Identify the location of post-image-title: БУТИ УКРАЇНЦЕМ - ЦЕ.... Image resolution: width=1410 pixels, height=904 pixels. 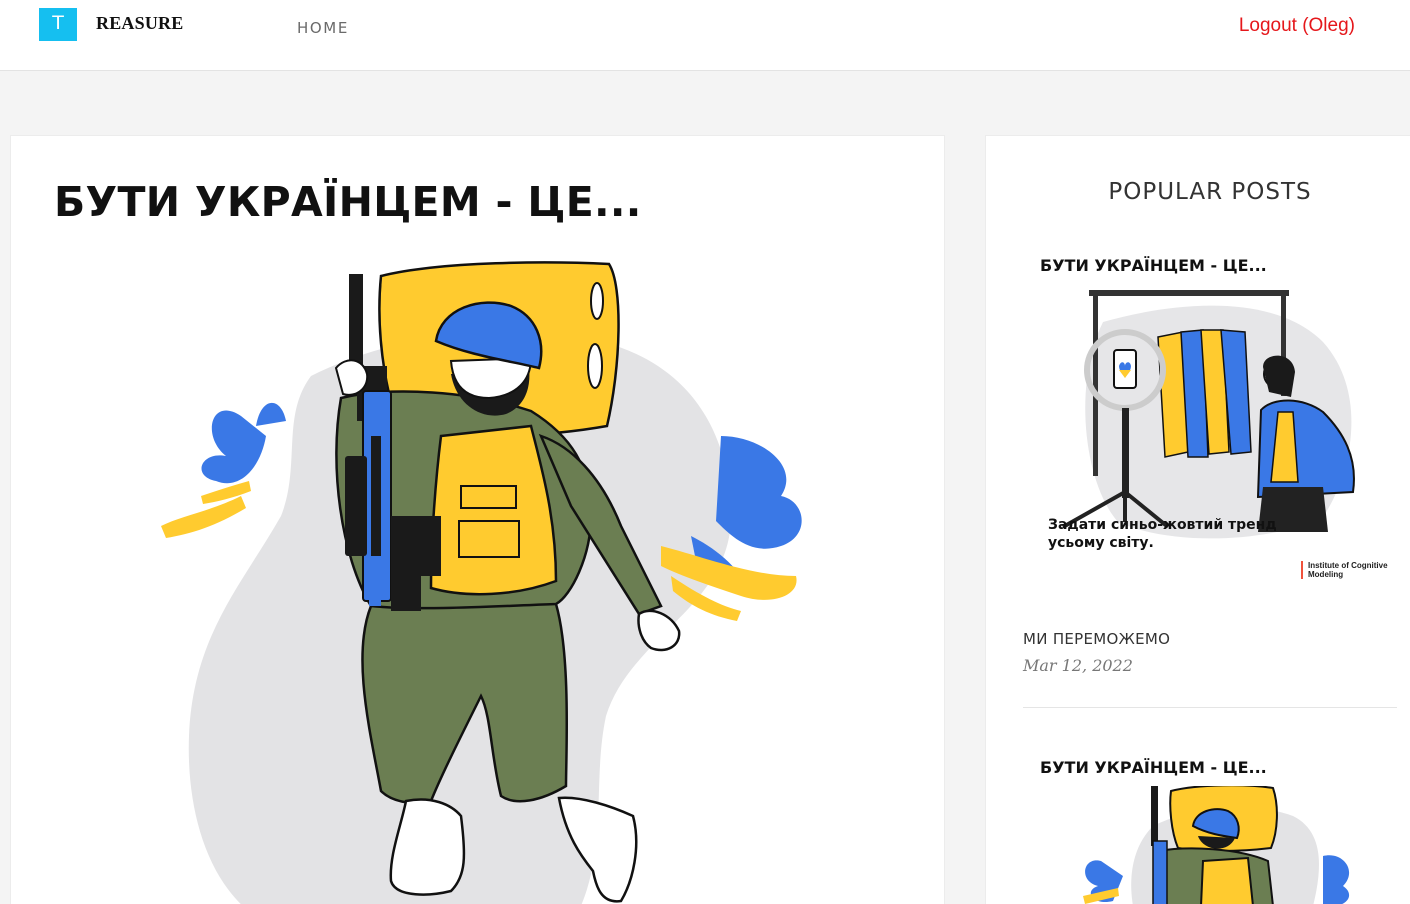
(348, 202).